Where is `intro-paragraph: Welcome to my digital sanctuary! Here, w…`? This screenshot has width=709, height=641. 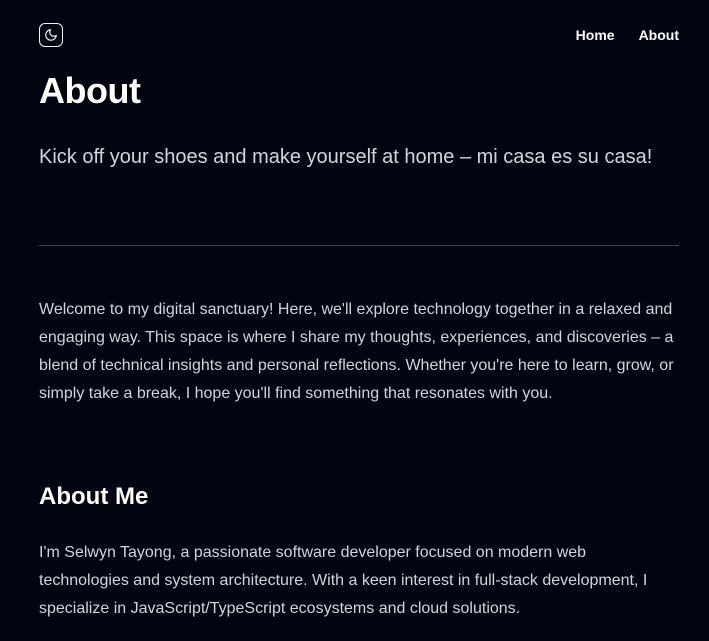 intro-paragraph: Welcome to my digital sanctuary! Here, w… is located at coordinates (356, 351).